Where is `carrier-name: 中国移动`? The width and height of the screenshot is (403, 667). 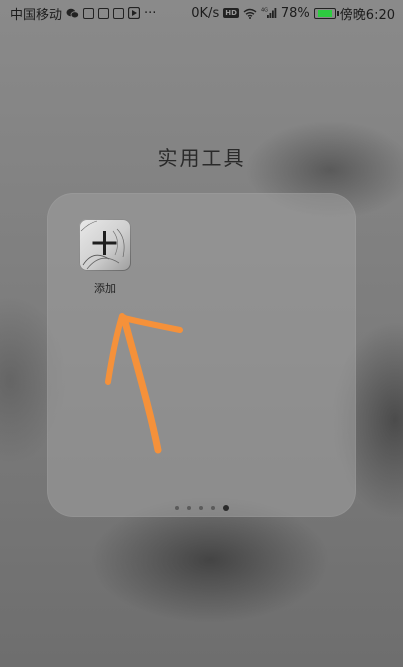
carrier-name: 中国移动 is located at coordinates (36, 15).